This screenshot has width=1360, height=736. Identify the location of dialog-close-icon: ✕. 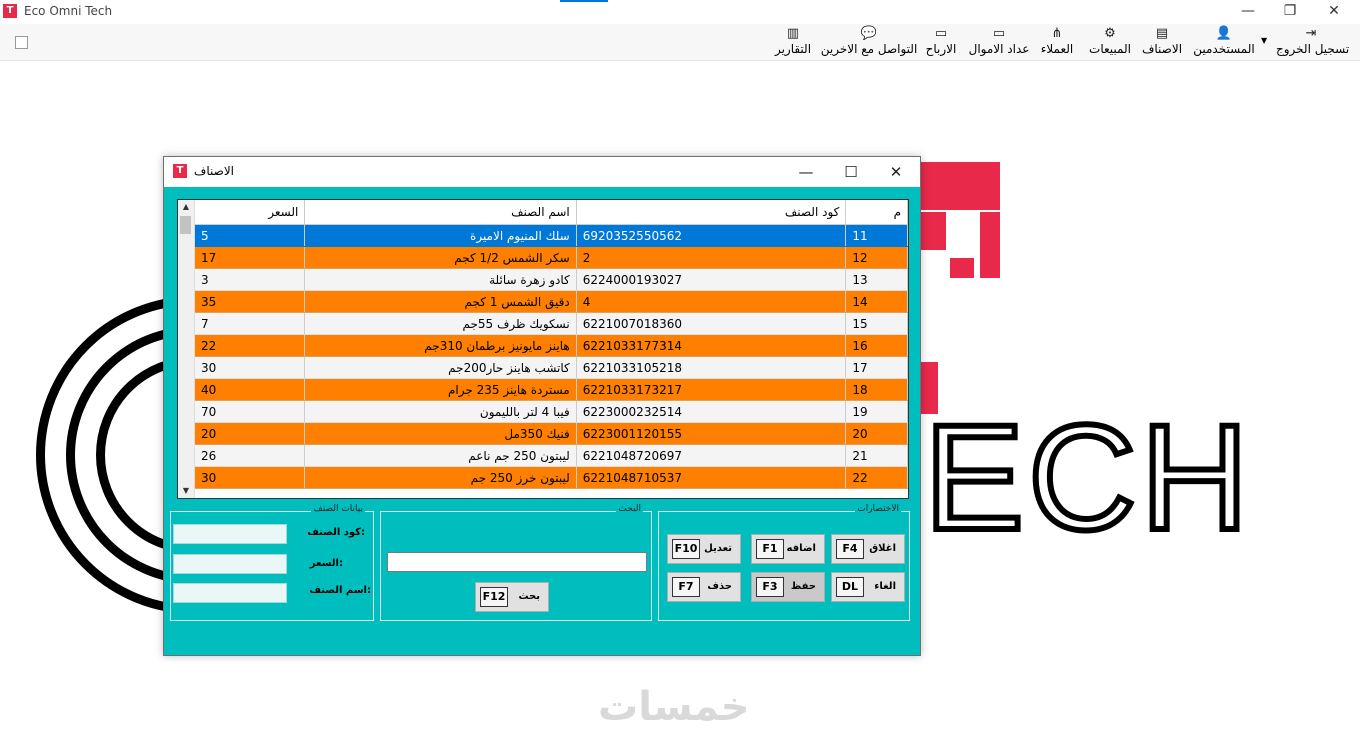
(896, 172).